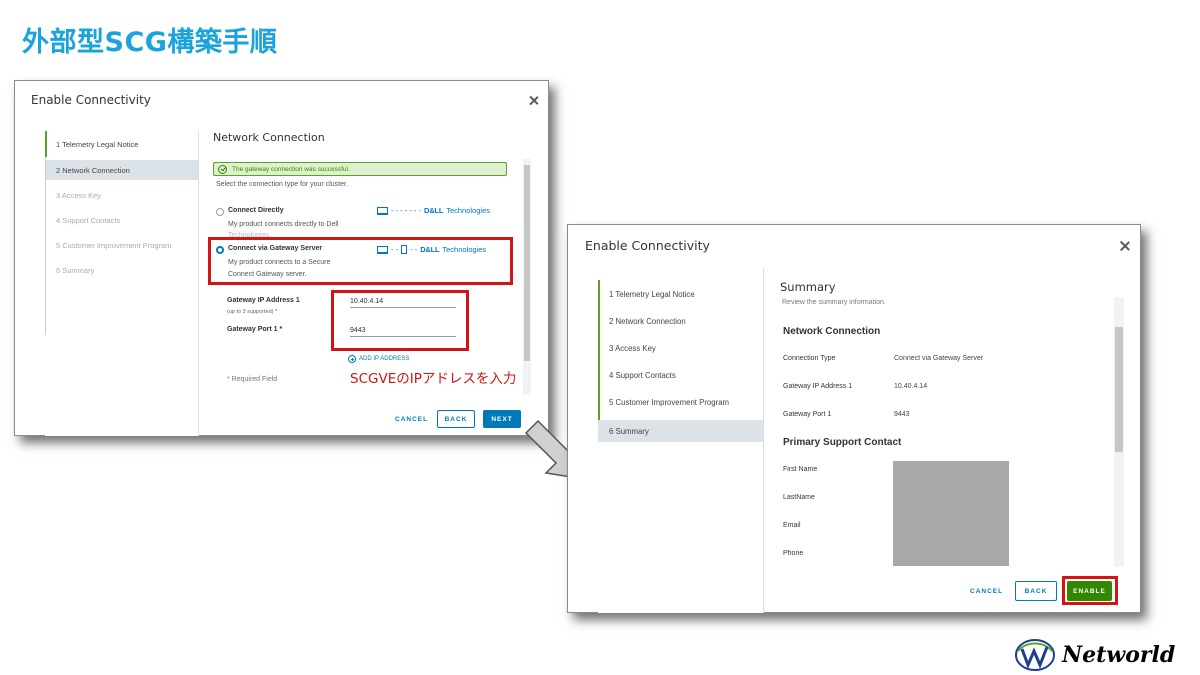 This screenshot has height=675, width=1200. What do you see at coordinates (834, 302) in the screenshot?
I see `summary-subtitle: Review the summary information.` at bounding box center [834, 302].